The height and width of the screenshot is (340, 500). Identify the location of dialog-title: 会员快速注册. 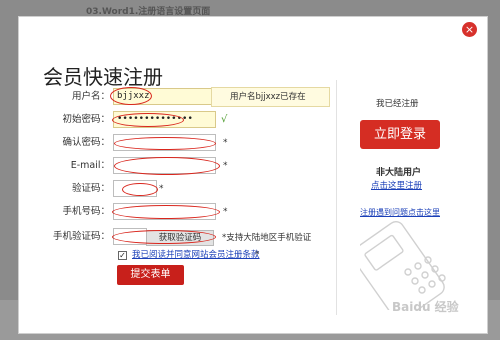
(103, 77).